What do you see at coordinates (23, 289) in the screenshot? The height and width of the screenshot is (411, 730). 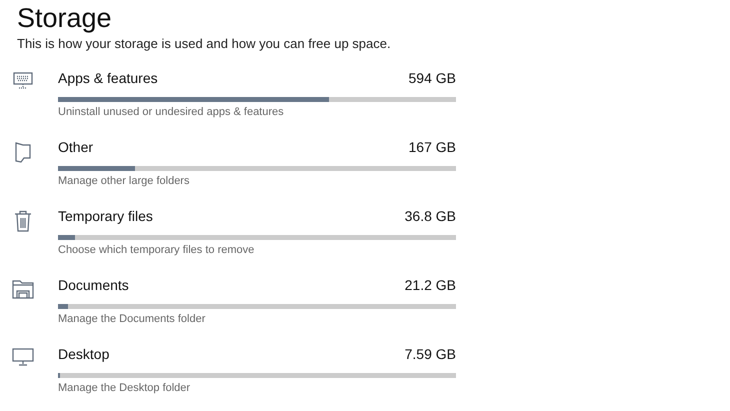 I see `folder-icon` at bounding box center [23, 289].